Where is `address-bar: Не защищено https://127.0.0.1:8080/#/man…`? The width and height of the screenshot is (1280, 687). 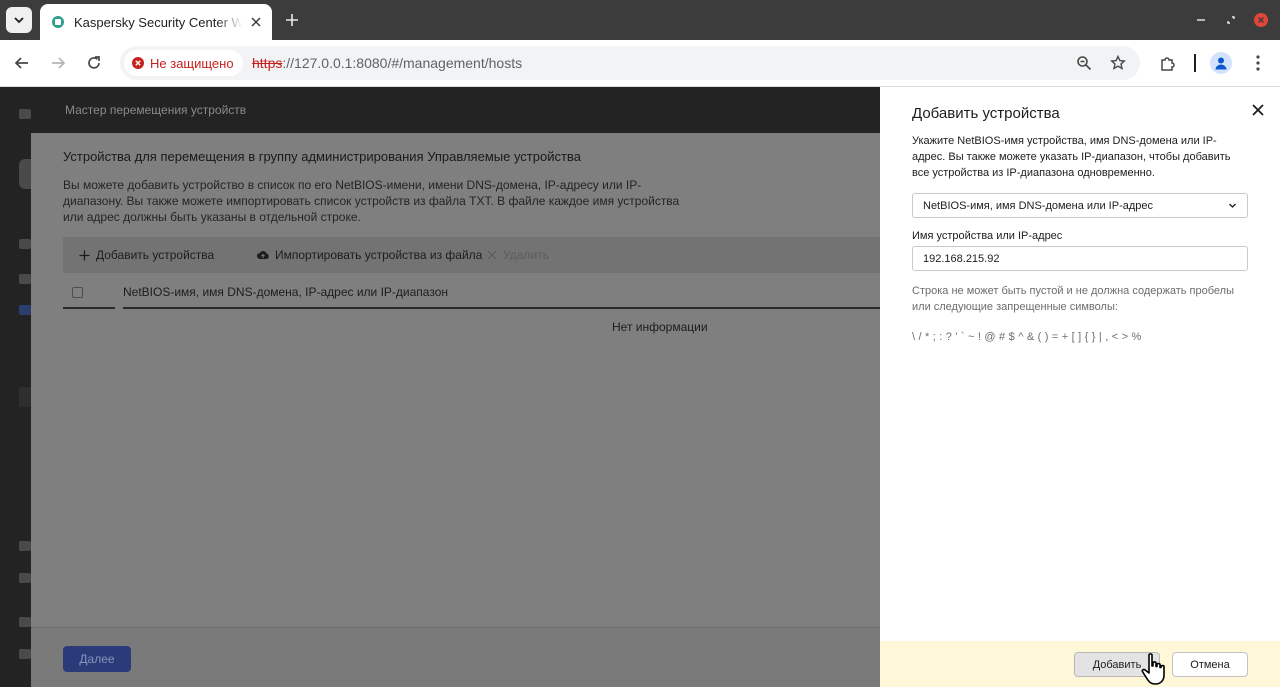
address-bar: Не защищено https://127.0.0.1:8080/#/man… is located at coordinates (630, 63).